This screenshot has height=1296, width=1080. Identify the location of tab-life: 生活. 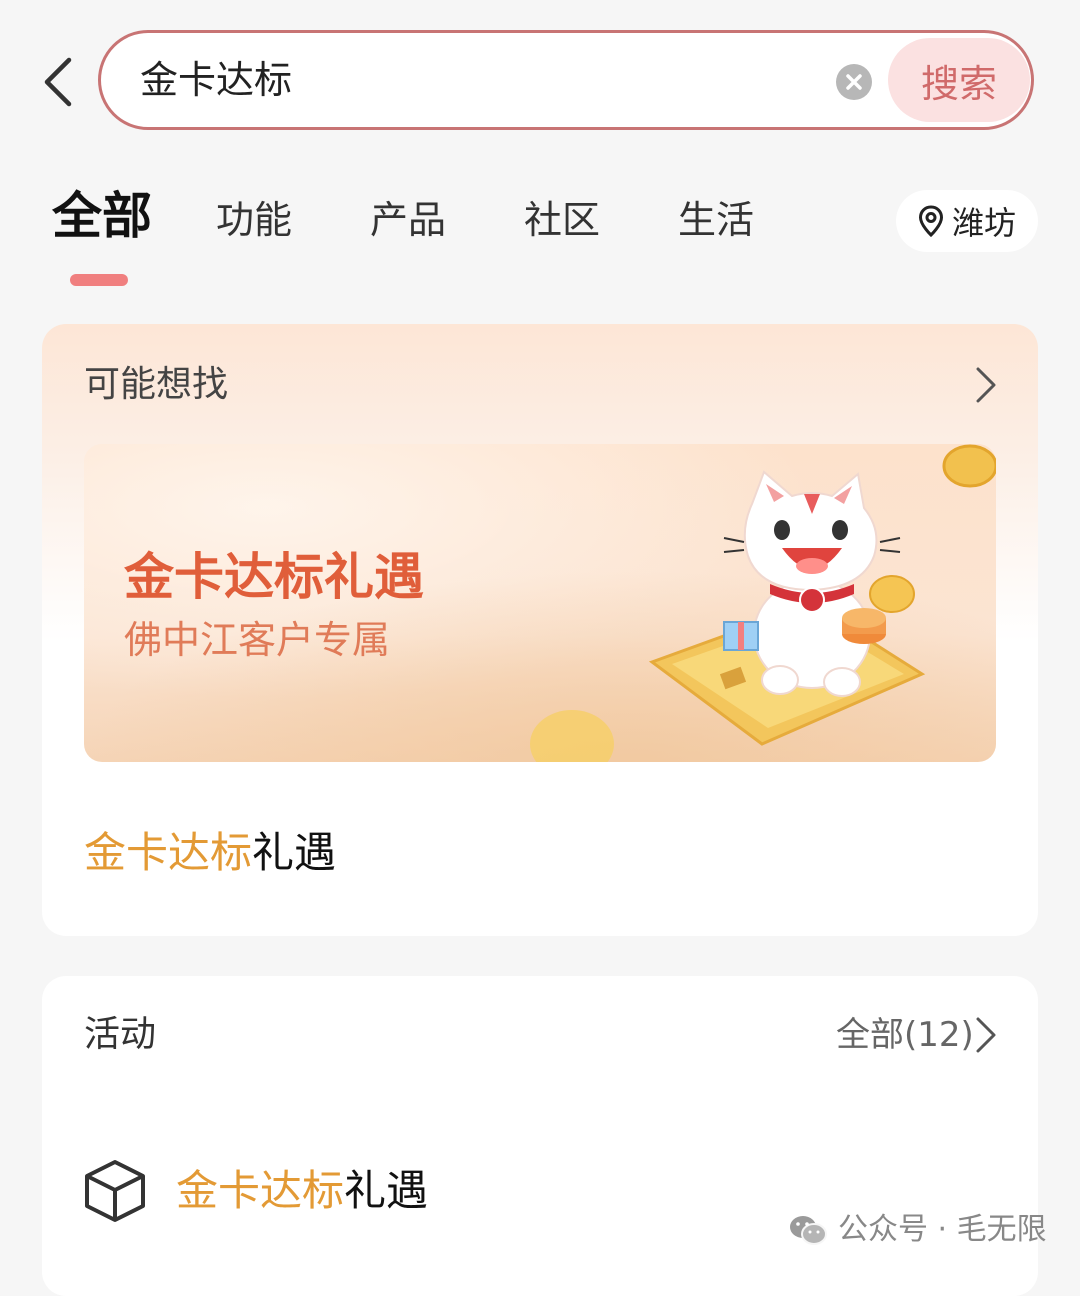
(716, 220).